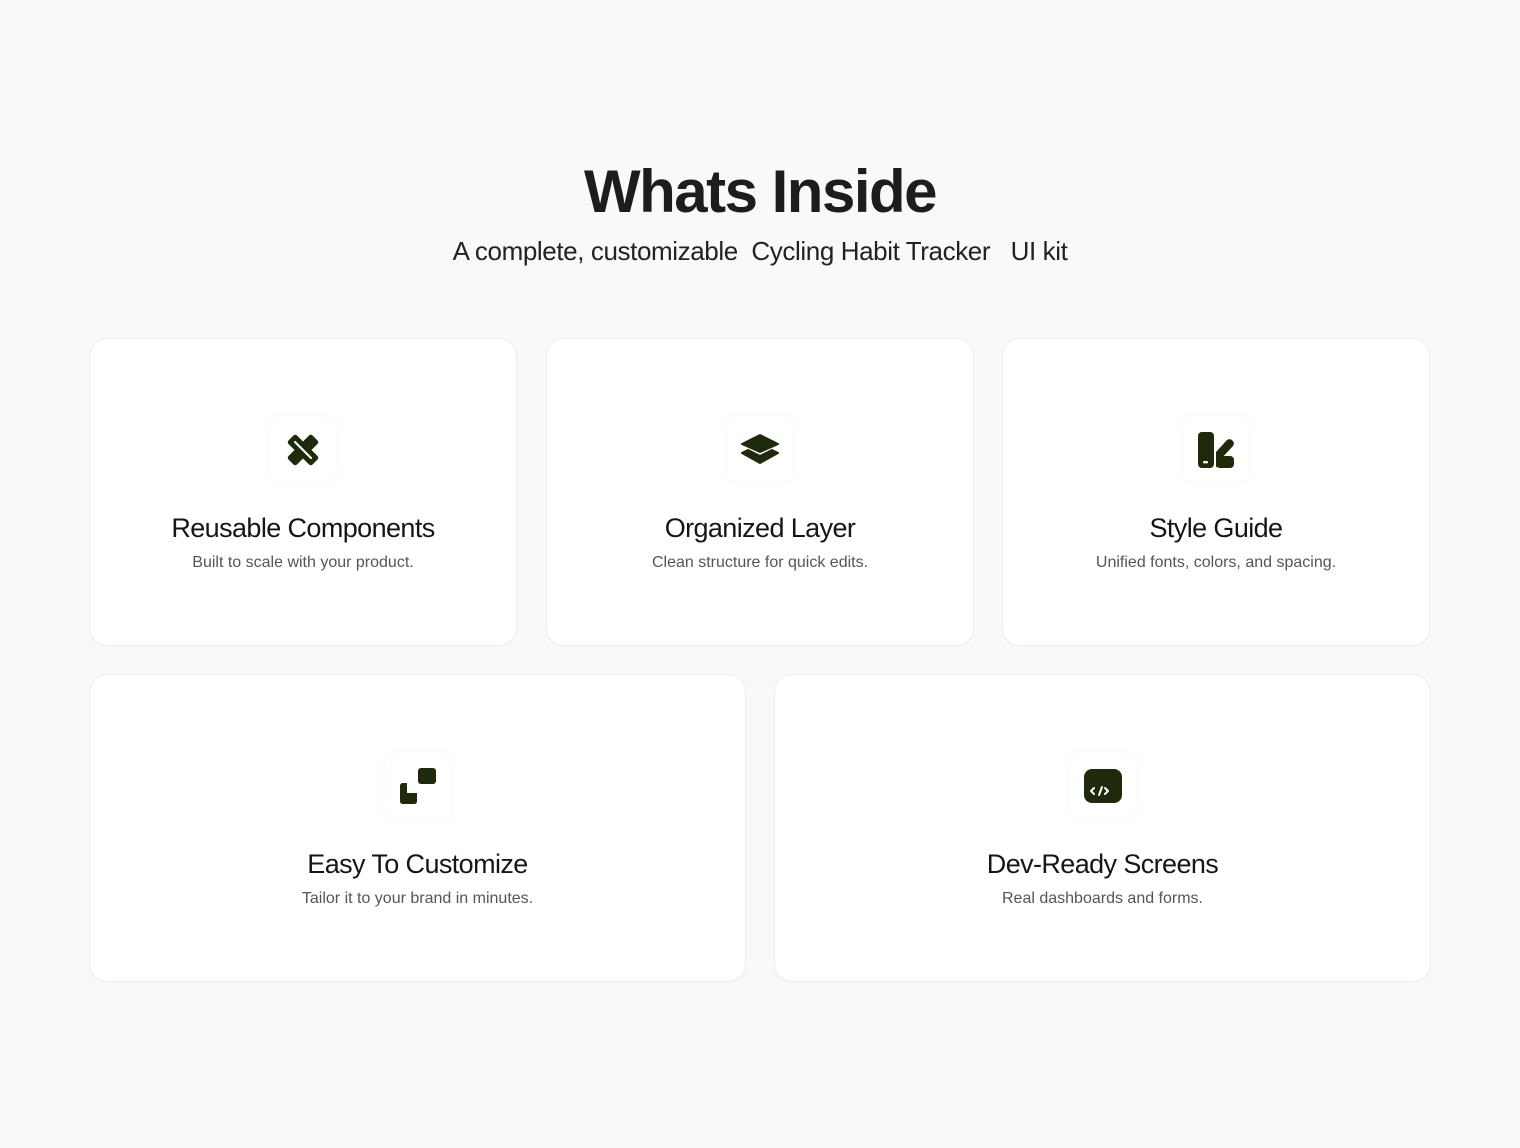 This screenshot has width=1520, height=1148. What do you see at coordinates (1216, 450) in the screenshot?
I see `color-swatch-icon` at bounding box center [1216, 450].